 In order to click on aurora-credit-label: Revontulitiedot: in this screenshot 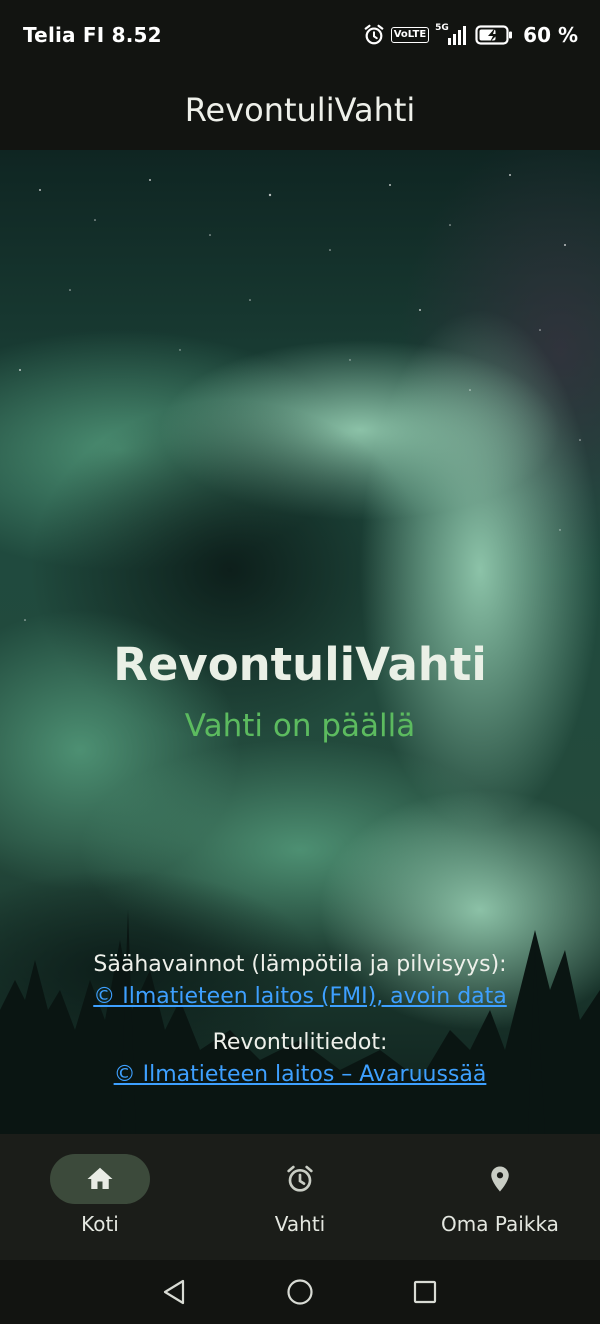, I will do `click(300, 1042)`.